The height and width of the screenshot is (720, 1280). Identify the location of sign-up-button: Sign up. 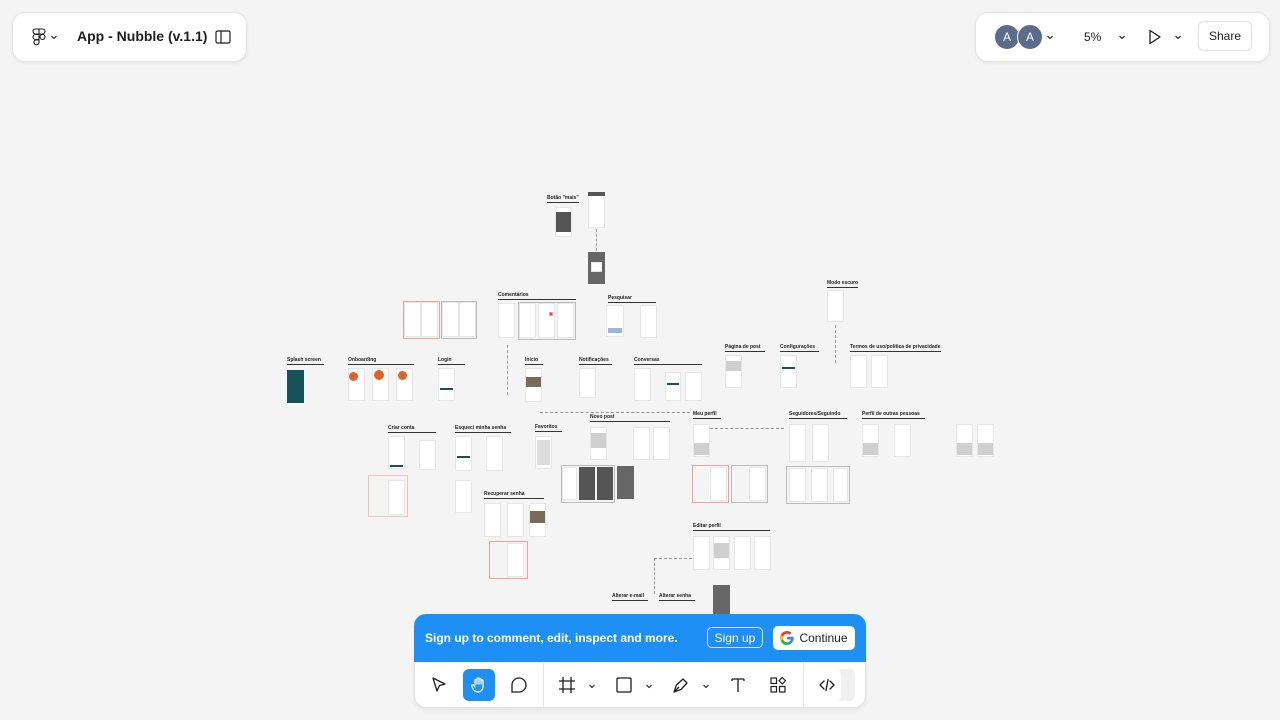
(735, 637).